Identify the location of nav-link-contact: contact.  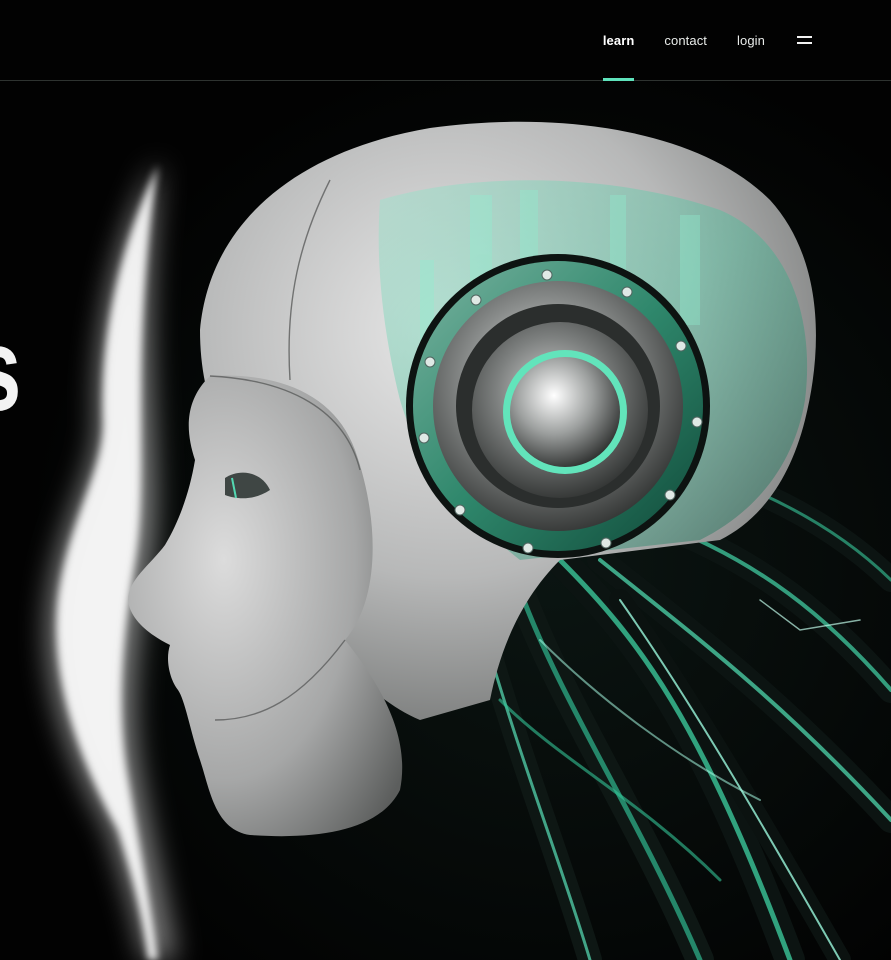
(685, 40).